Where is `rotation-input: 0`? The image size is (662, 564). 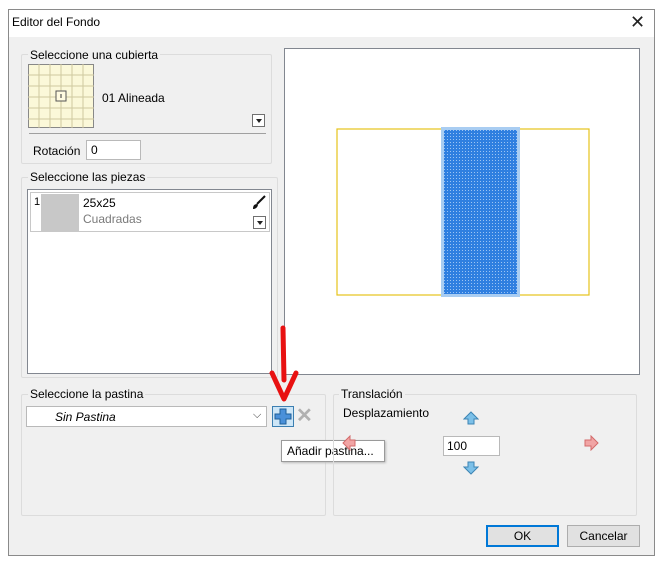 rotation-input: 0 is located at coordinates (113, 150).